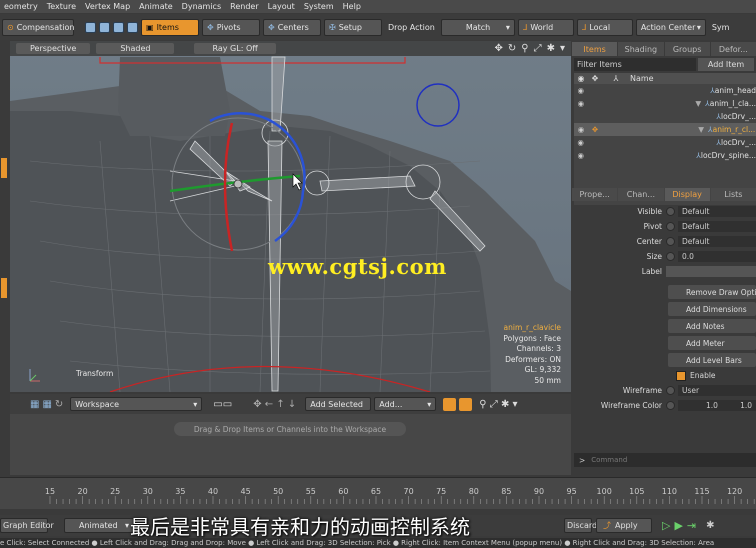 This screenshot has width=756, height=548. Describe the element at coordinates (62, 6) in the screenshot. I see `menu-item-texture: Texture` at that location.